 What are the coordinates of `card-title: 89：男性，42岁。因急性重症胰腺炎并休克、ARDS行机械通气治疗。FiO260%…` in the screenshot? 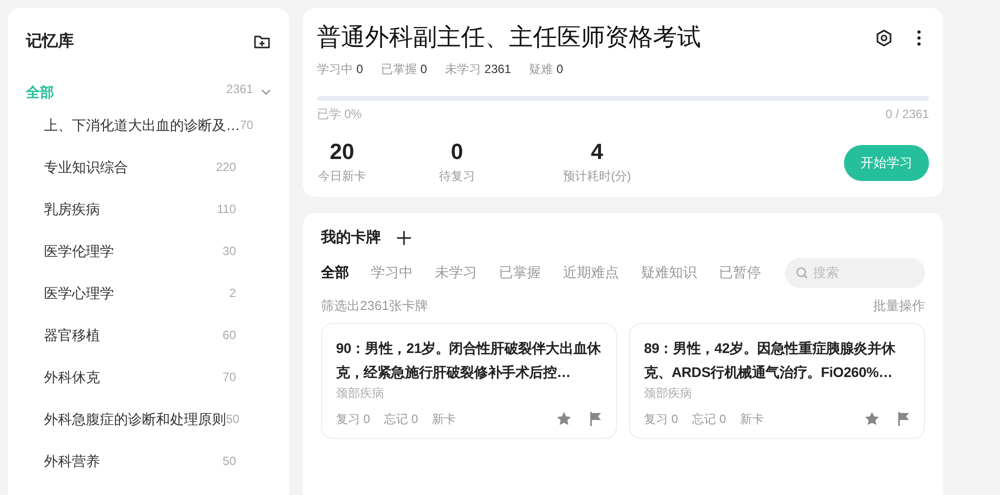 It's located at (770, 360).